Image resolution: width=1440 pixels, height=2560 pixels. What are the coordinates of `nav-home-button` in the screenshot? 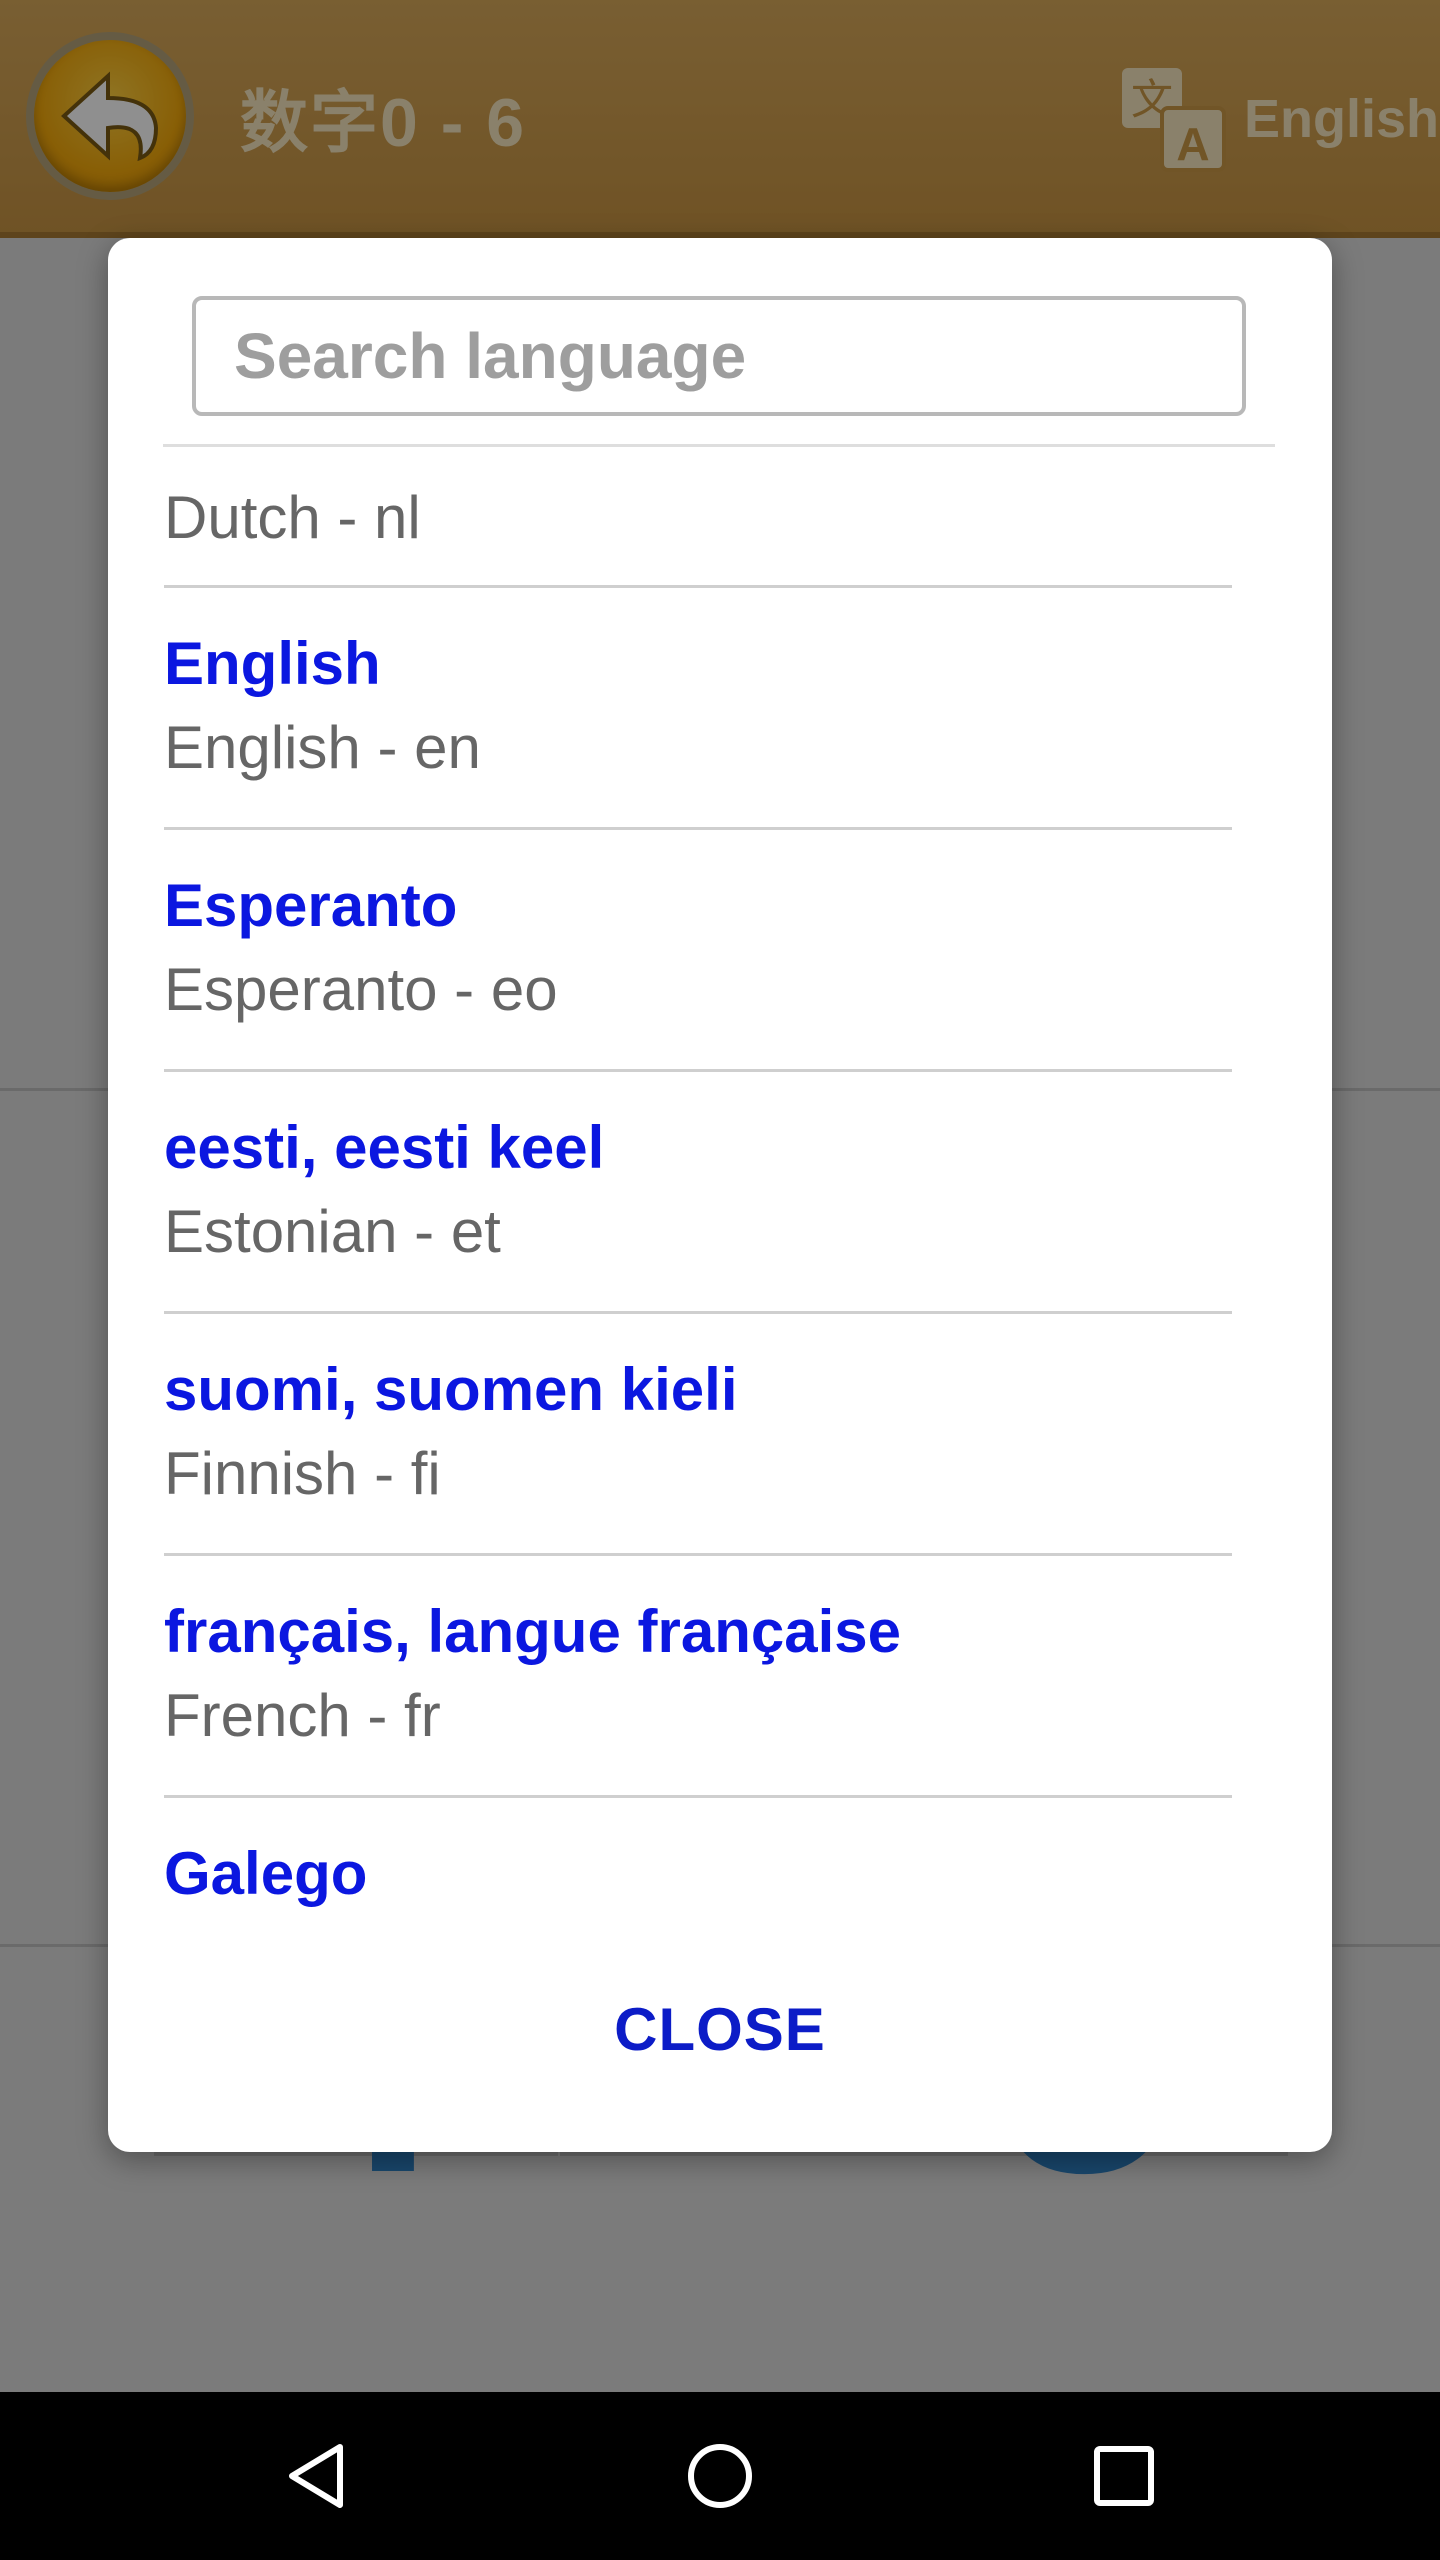 It's located at (720, 2476).